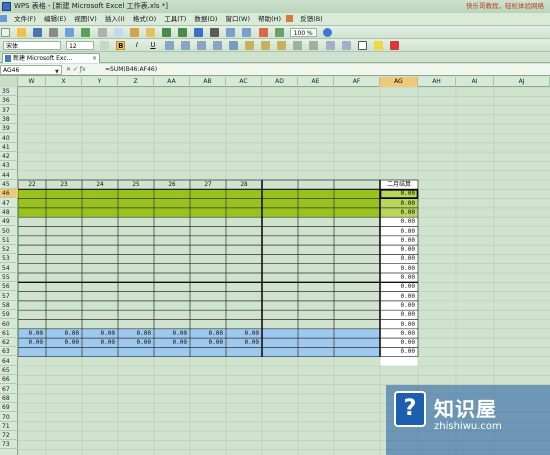 This screenshot has width=550, height=455. I want to click on row-header-44: 44, so click(9, 175).